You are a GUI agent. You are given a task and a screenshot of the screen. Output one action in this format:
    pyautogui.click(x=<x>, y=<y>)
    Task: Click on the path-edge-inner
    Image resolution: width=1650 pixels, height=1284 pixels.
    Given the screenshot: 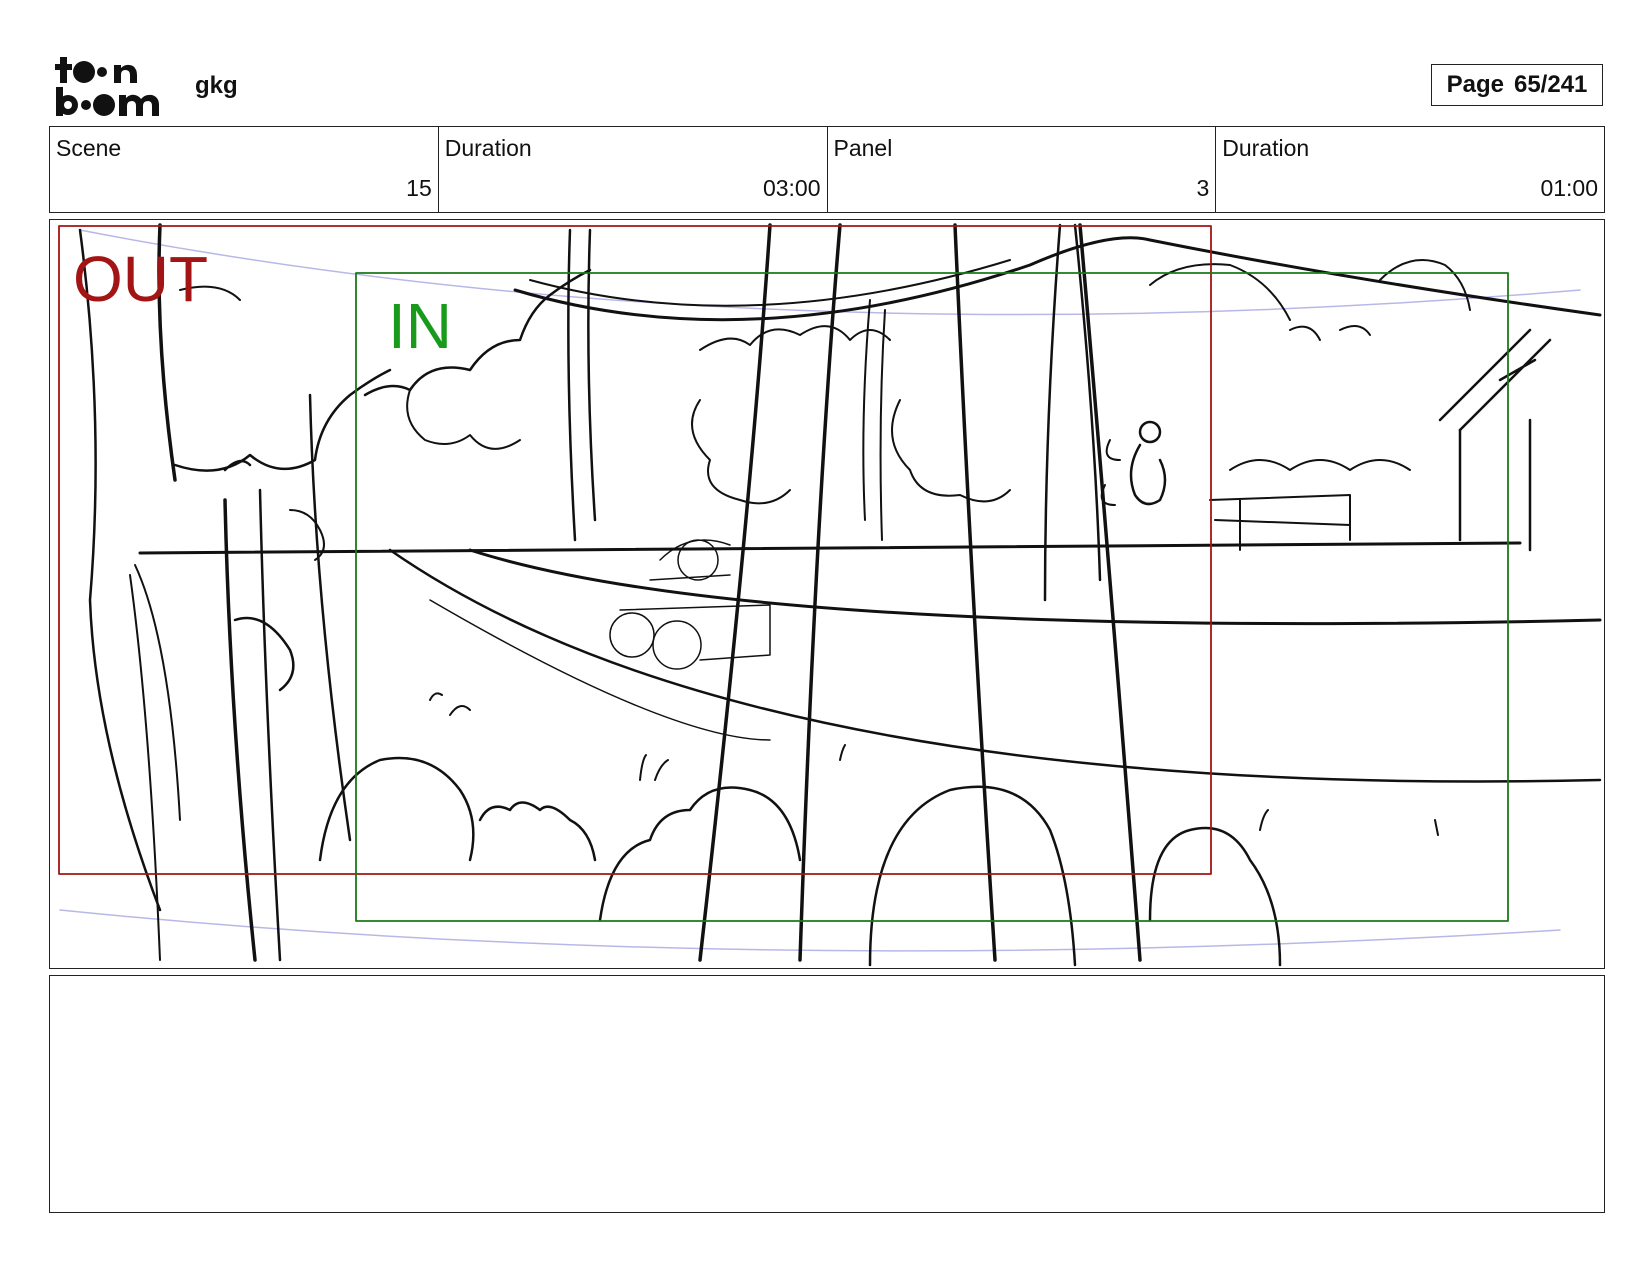 What is the action you would take?
    pyautogui.click(x=600, y=670)
    